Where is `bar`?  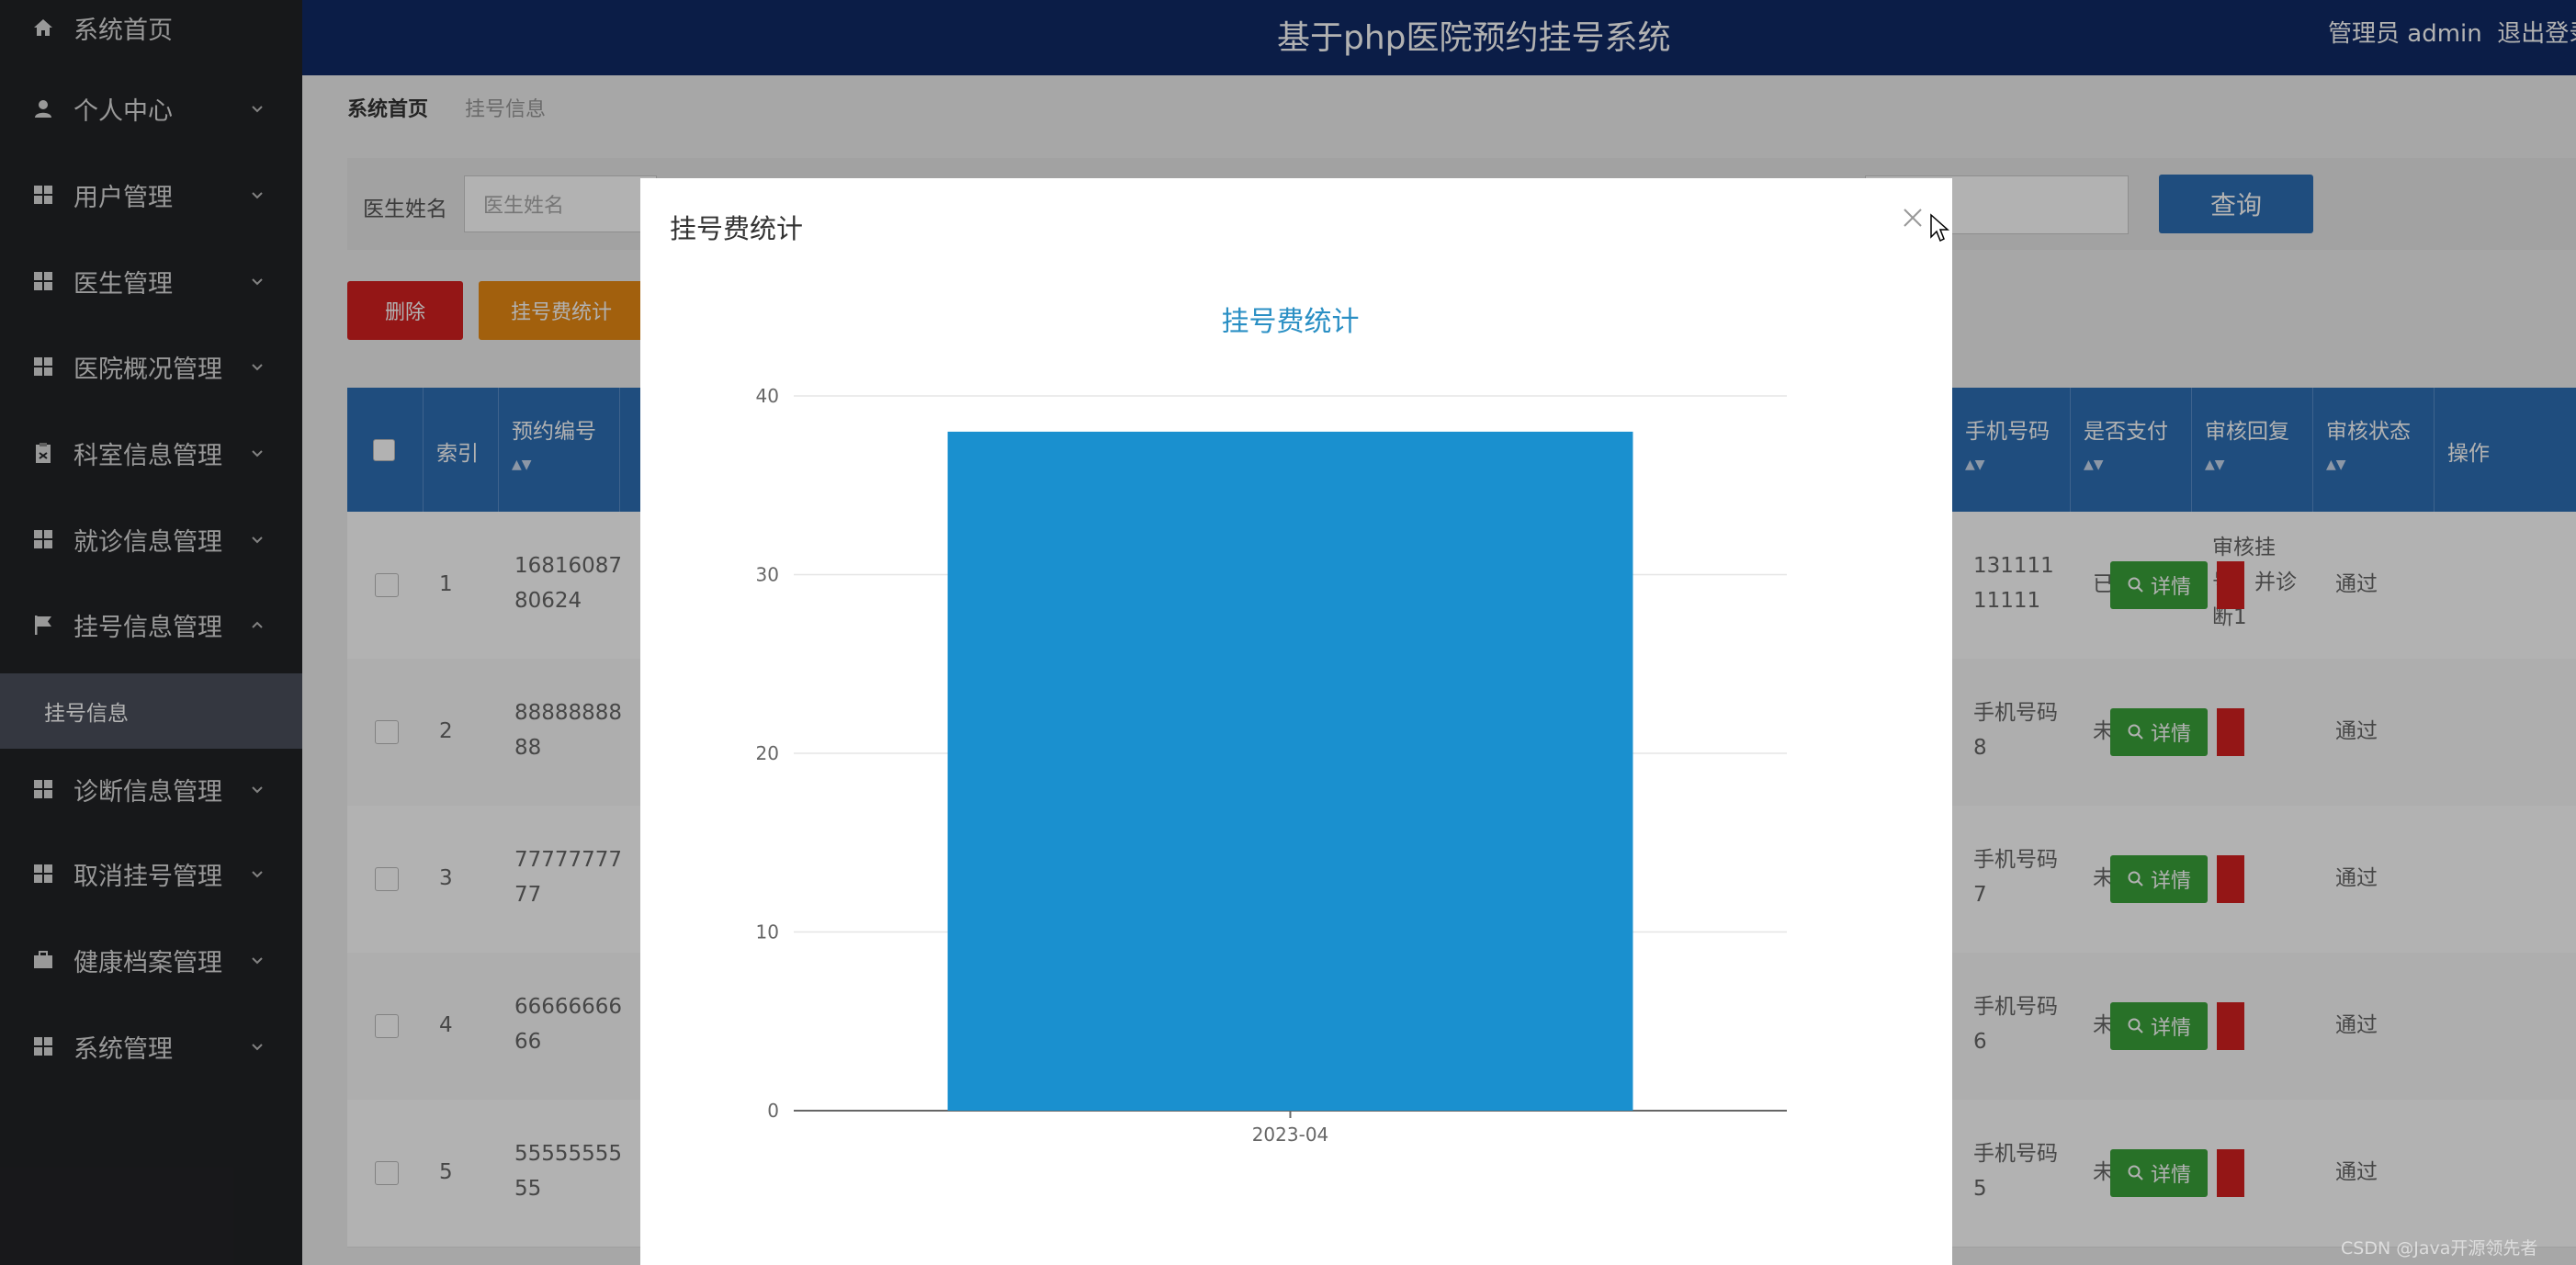
bar is located at coordinates (1290, 771).